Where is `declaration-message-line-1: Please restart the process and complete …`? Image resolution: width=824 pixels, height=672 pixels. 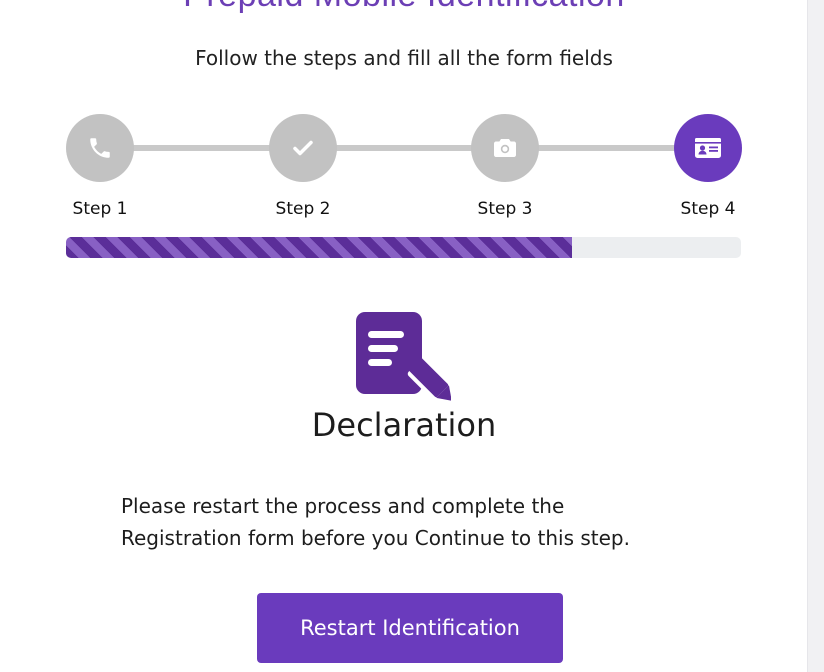
declaration-message-line-1: Please restart the process and complete … is located at coordinates (343, 506).